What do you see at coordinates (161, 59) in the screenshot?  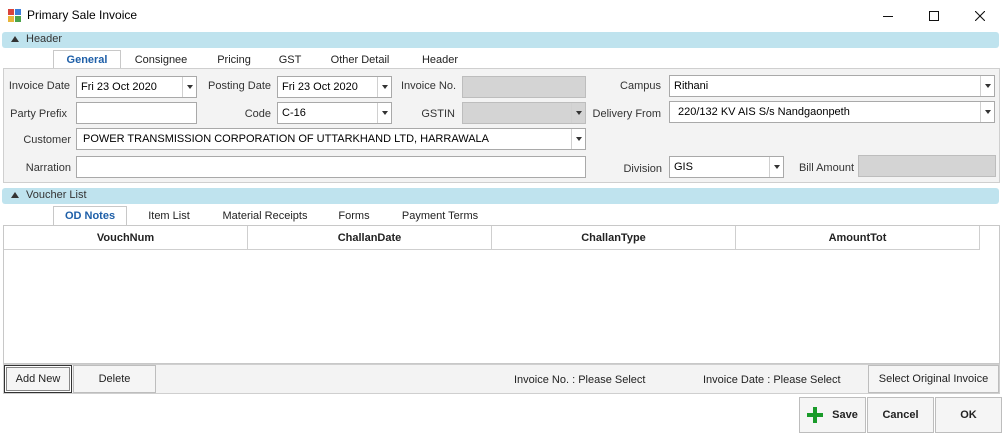 I see `tab-consignee: Consignee` at bounding box center [161, 59].